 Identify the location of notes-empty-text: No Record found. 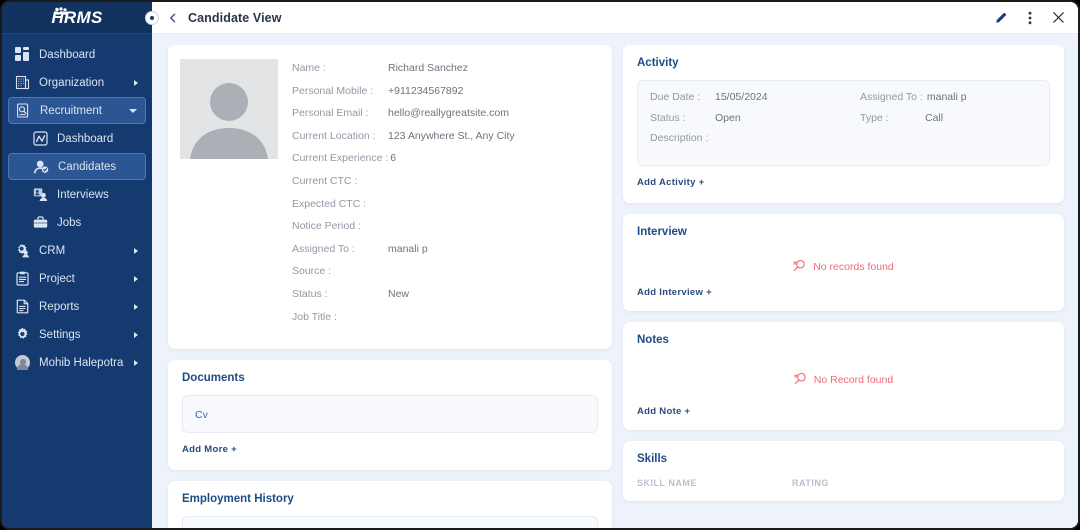
(853, 380).